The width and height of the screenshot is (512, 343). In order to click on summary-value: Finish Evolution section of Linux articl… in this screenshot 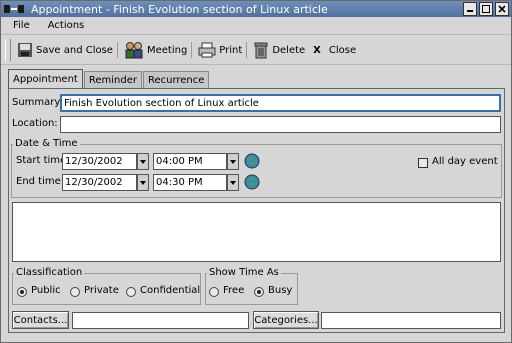, I will do `click(161, 103)`.